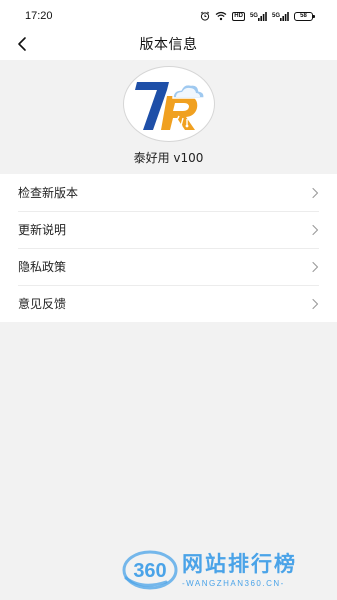 The height and width of the screenshot is (600, 337). Describe the element at coordinates (42, 304) in the screenshot. I see `menu-item-label: 意见反馈` at that location.